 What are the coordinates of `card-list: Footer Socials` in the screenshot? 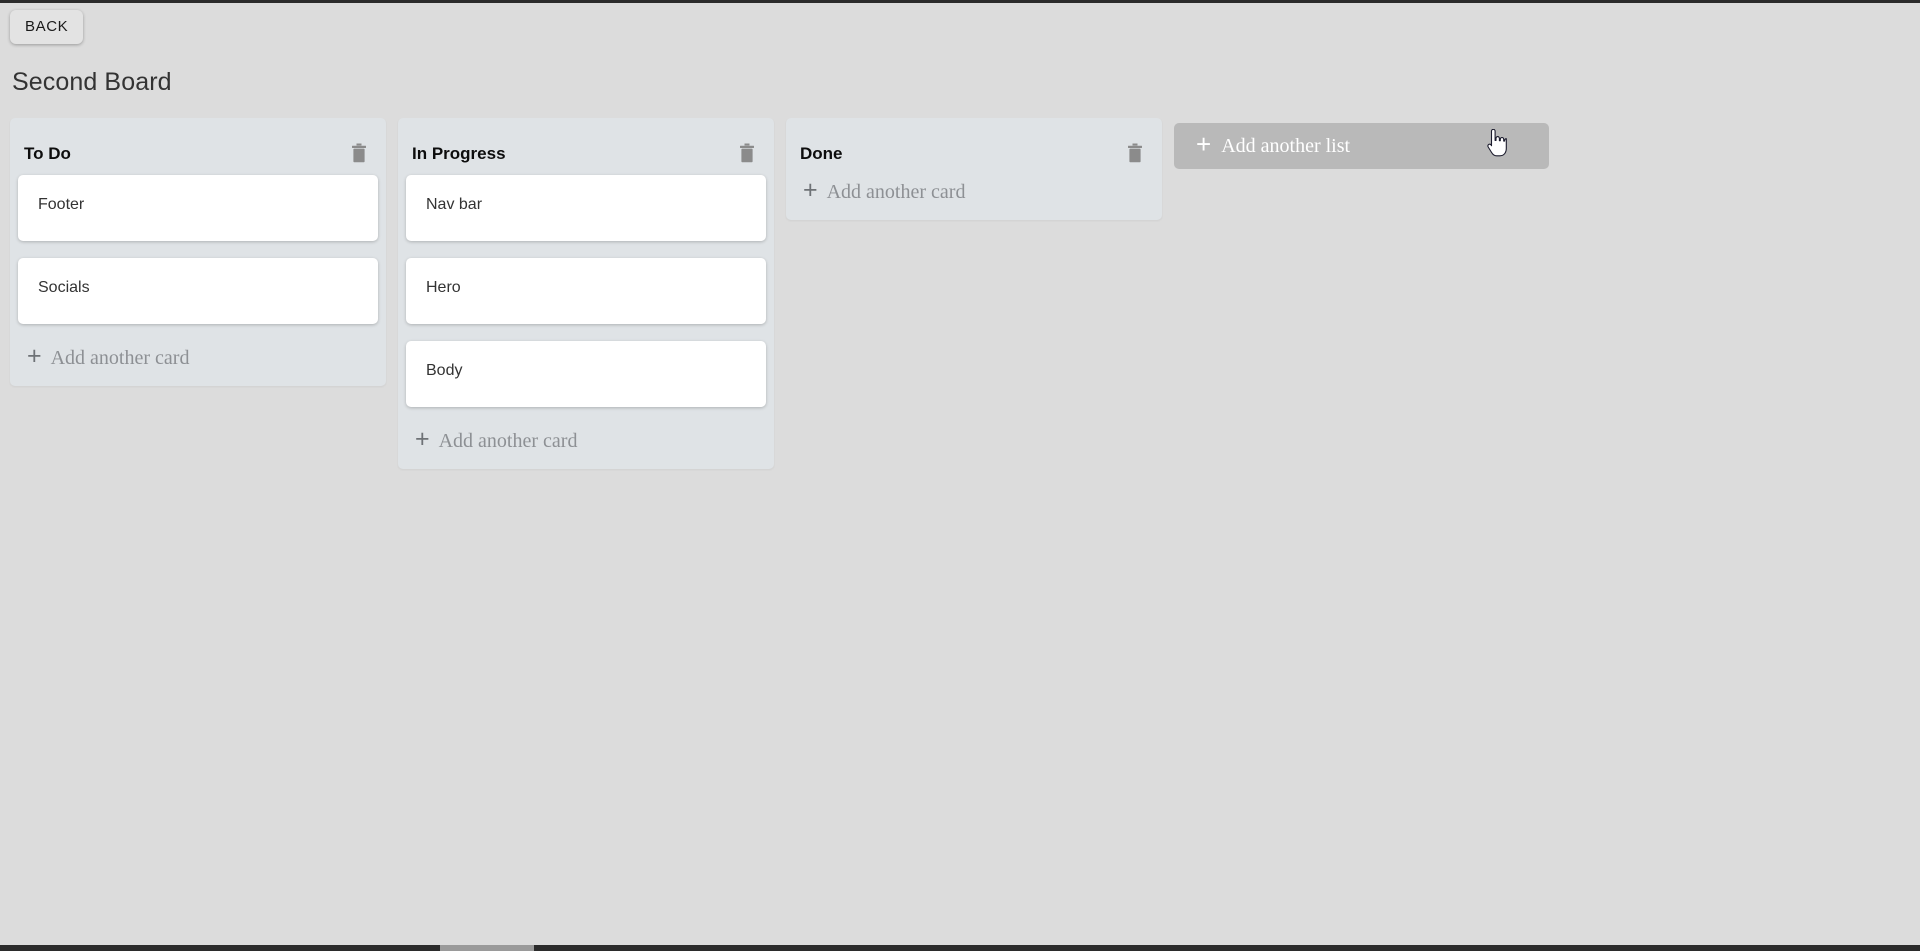 It's located at (198, 249).